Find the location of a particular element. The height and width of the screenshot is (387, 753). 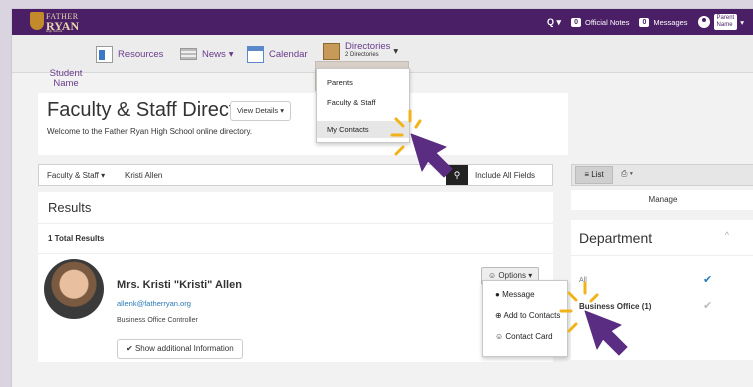

directories-icon is located at coordinates (331, 51).